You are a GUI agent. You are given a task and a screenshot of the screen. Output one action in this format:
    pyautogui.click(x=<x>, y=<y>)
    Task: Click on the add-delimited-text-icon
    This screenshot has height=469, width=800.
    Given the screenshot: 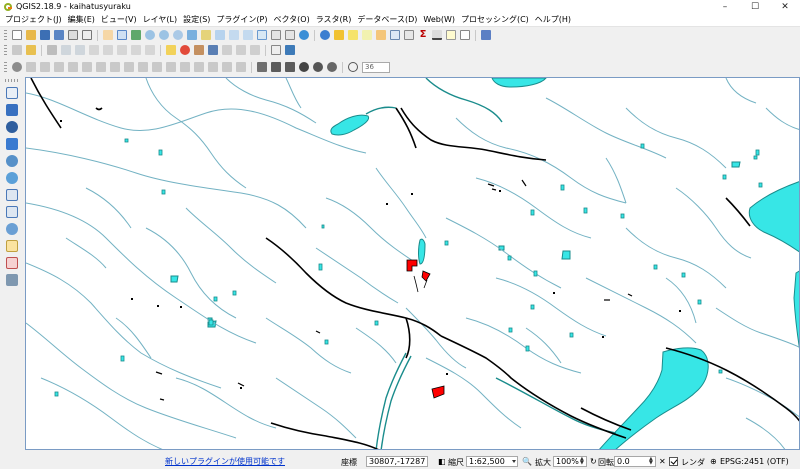 What is the action you would take?
    pyautogui.click(x=12, y=229)
    